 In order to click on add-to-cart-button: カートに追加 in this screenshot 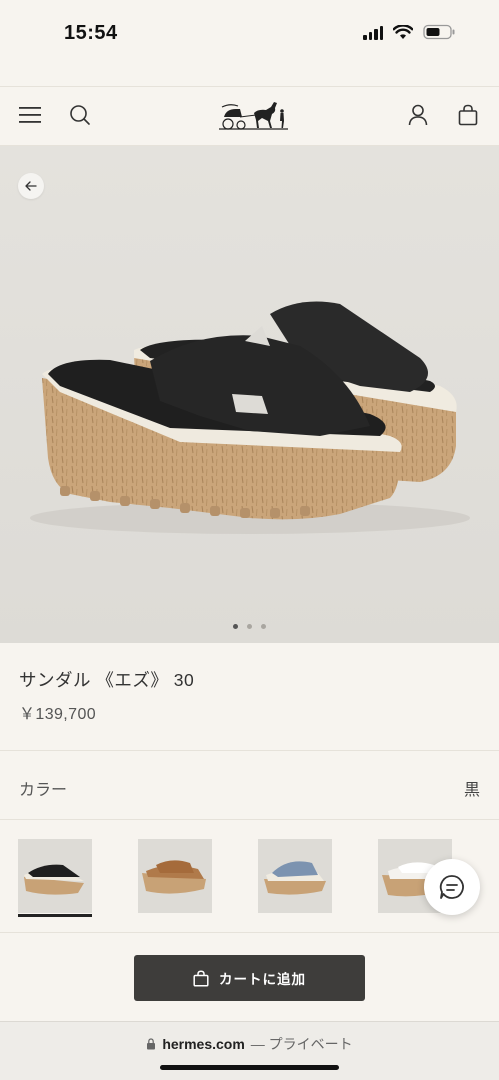, I will do `click(249, 978)`.